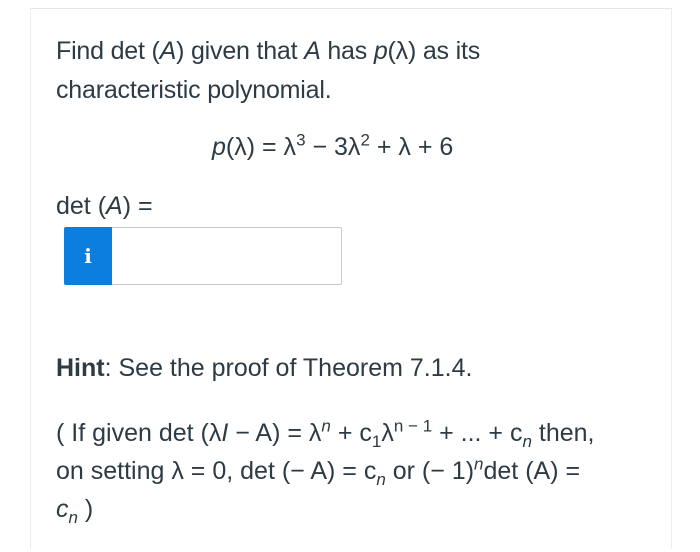 The width and height of the screenshot is (700, 552). I want to click on question-line-2: characteristic polynomial., so click(194, 90).